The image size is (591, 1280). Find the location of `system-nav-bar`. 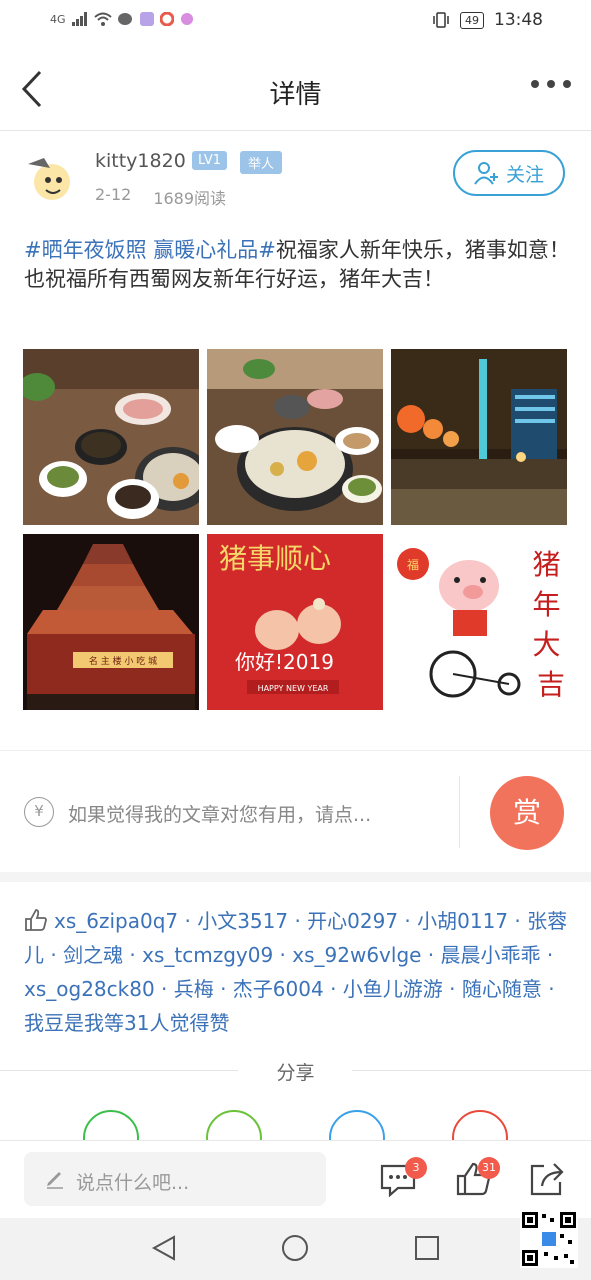

system-nav-bar is located at coordinates (295, 1249).